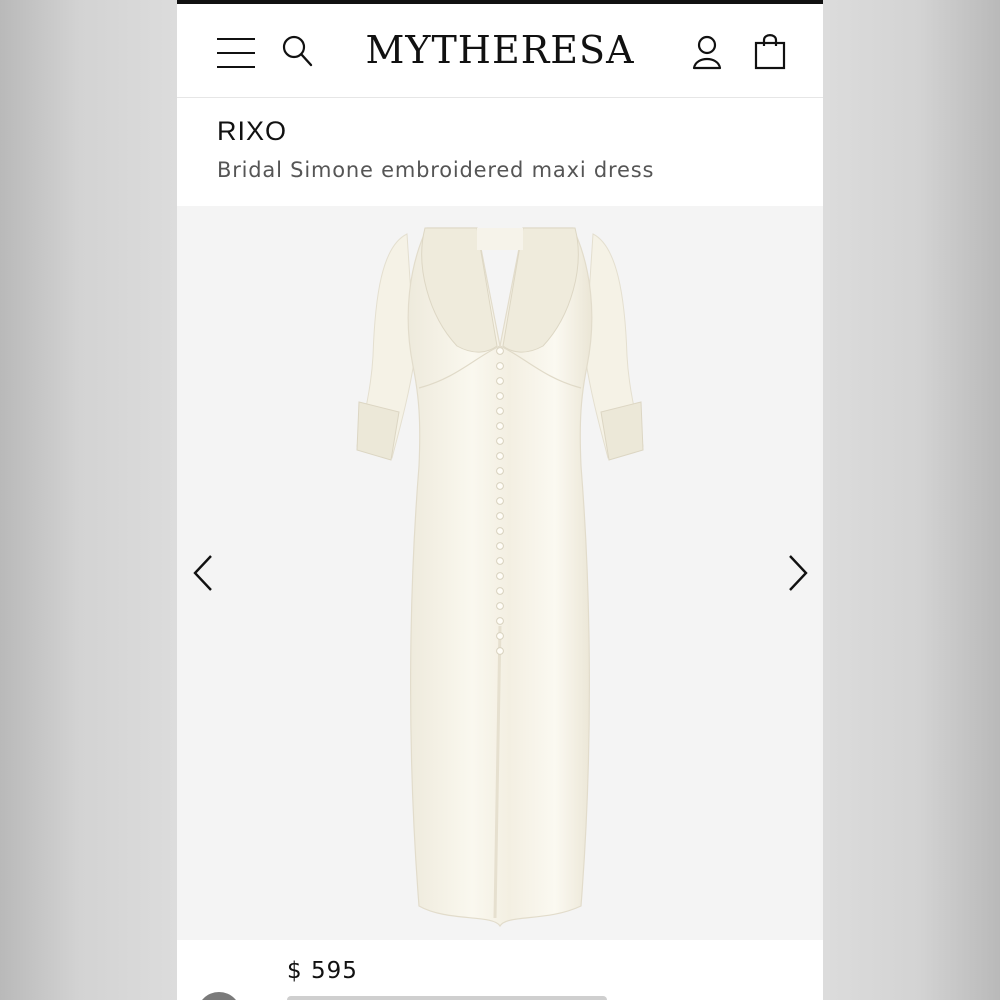 This screenshot has width=1000, height=1000. I want to click on product-name: Bridal Simone embroidered maxi dress, so click(436, 170).